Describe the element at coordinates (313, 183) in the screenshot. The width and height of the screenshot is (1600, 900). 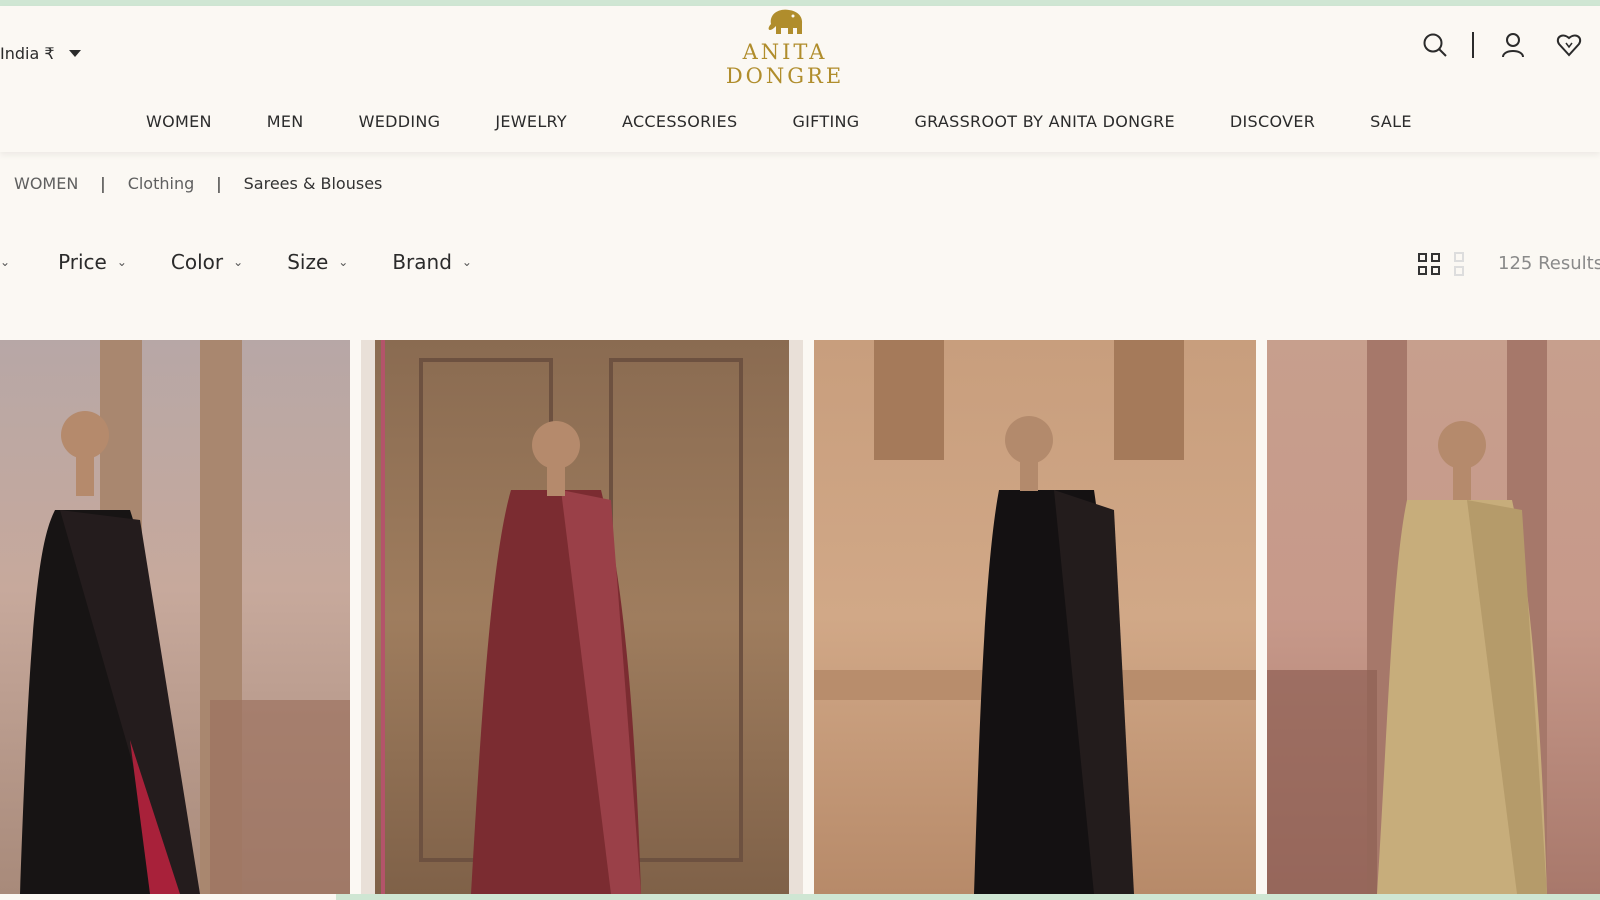
I see `breadcrumb-current: Sarees & Blouses` at that location.